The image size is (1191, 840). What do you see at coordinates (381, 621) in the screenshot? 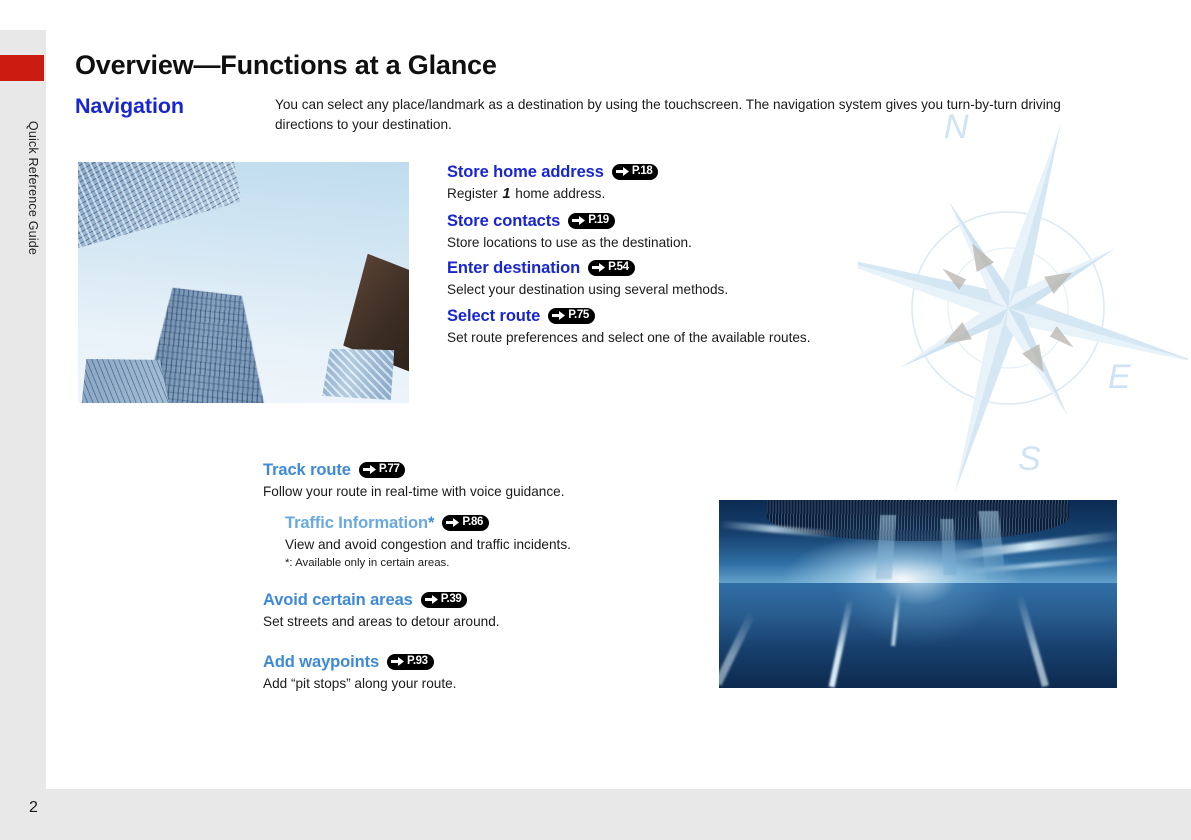
I see `feature-description: Set streets and areas to detour around.` at bounding box center [381, 621].